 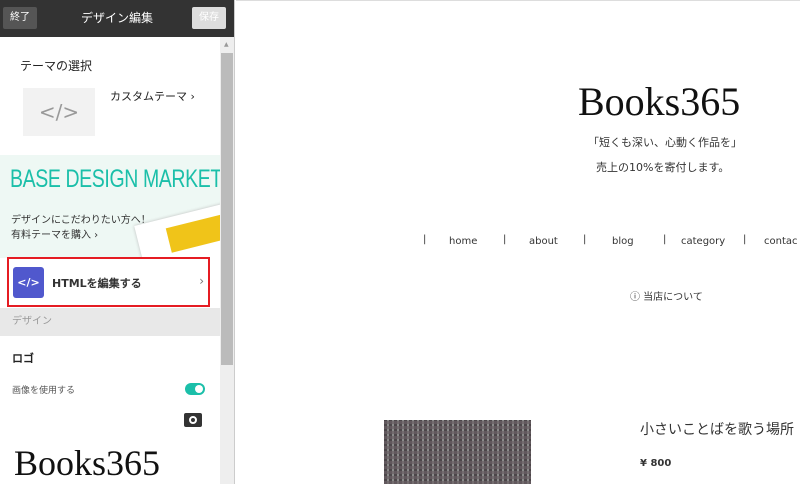 I want to click on scrollbar-thumb, so click(x=227, y=209).